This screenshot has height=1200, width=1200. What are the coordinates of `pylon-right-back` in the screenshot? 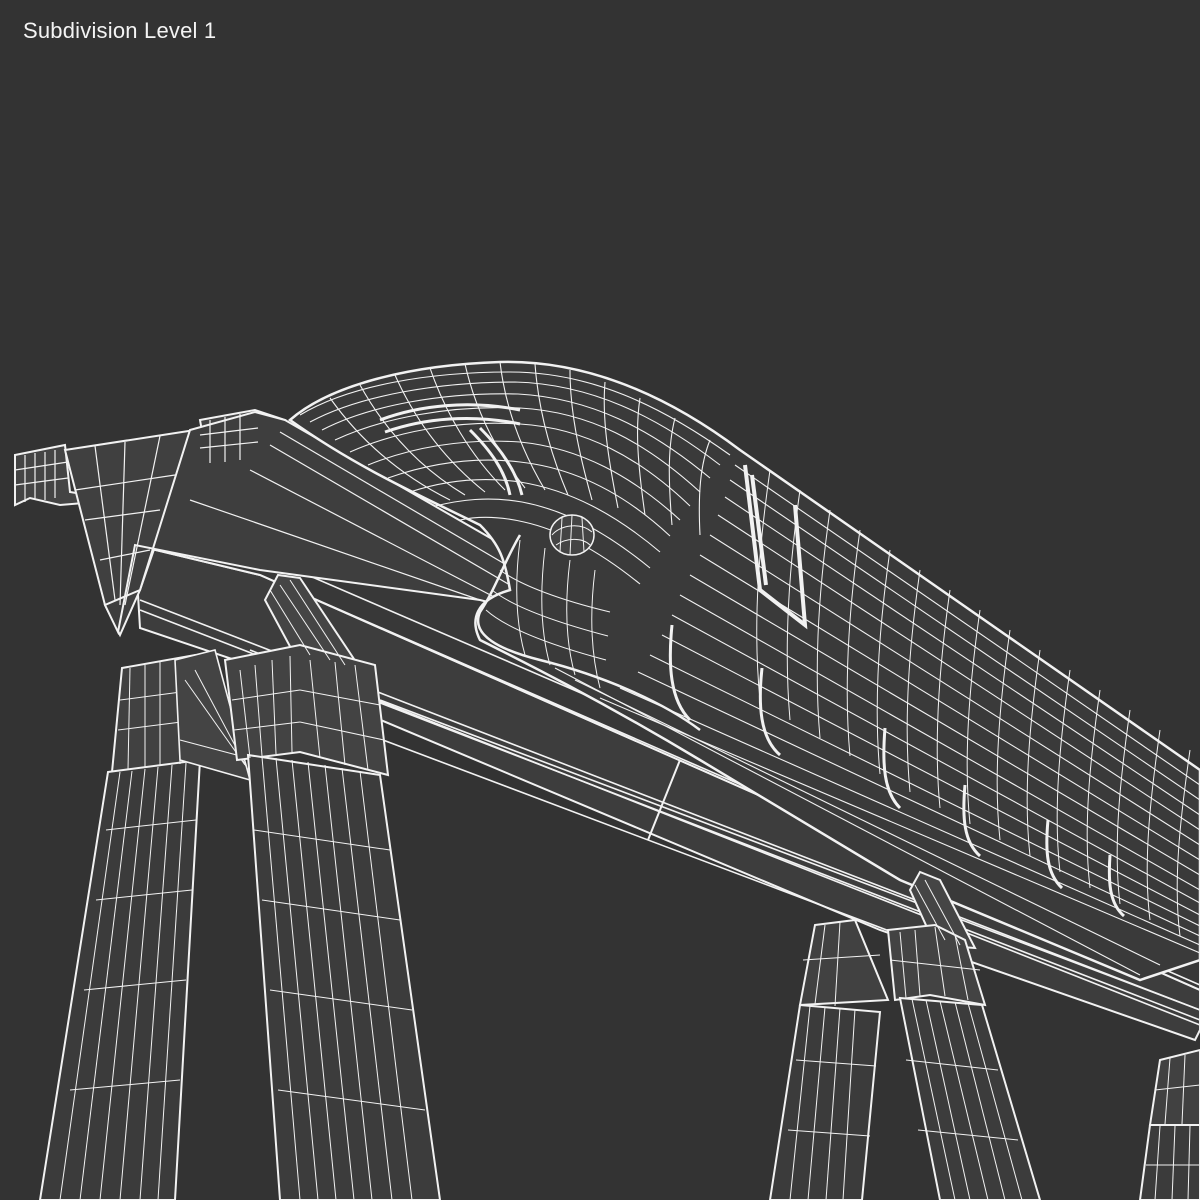 It's located at (829, 1059).